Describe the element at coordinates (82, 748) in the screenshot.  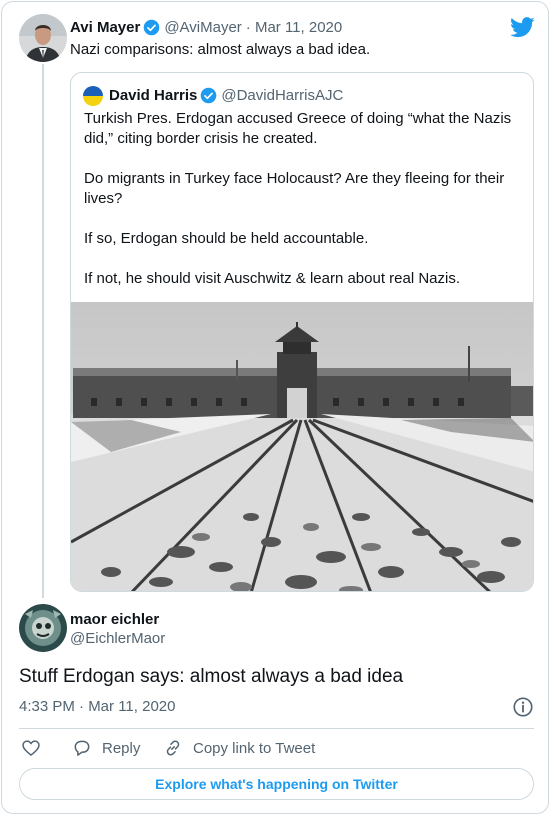
I see `reply-bubble-icon` at that location.